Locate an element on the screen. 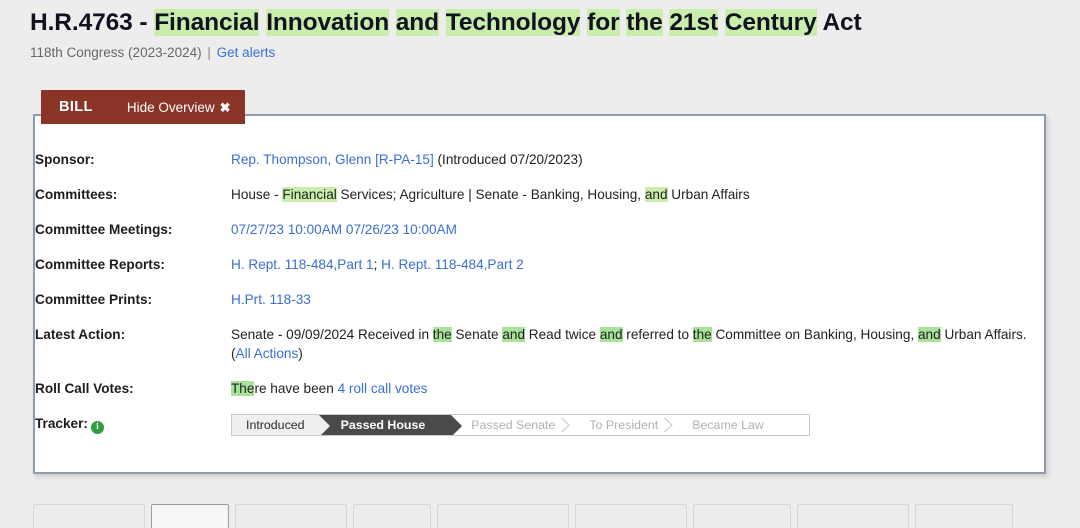  text-run: ) is located at coordinates (300, 353).